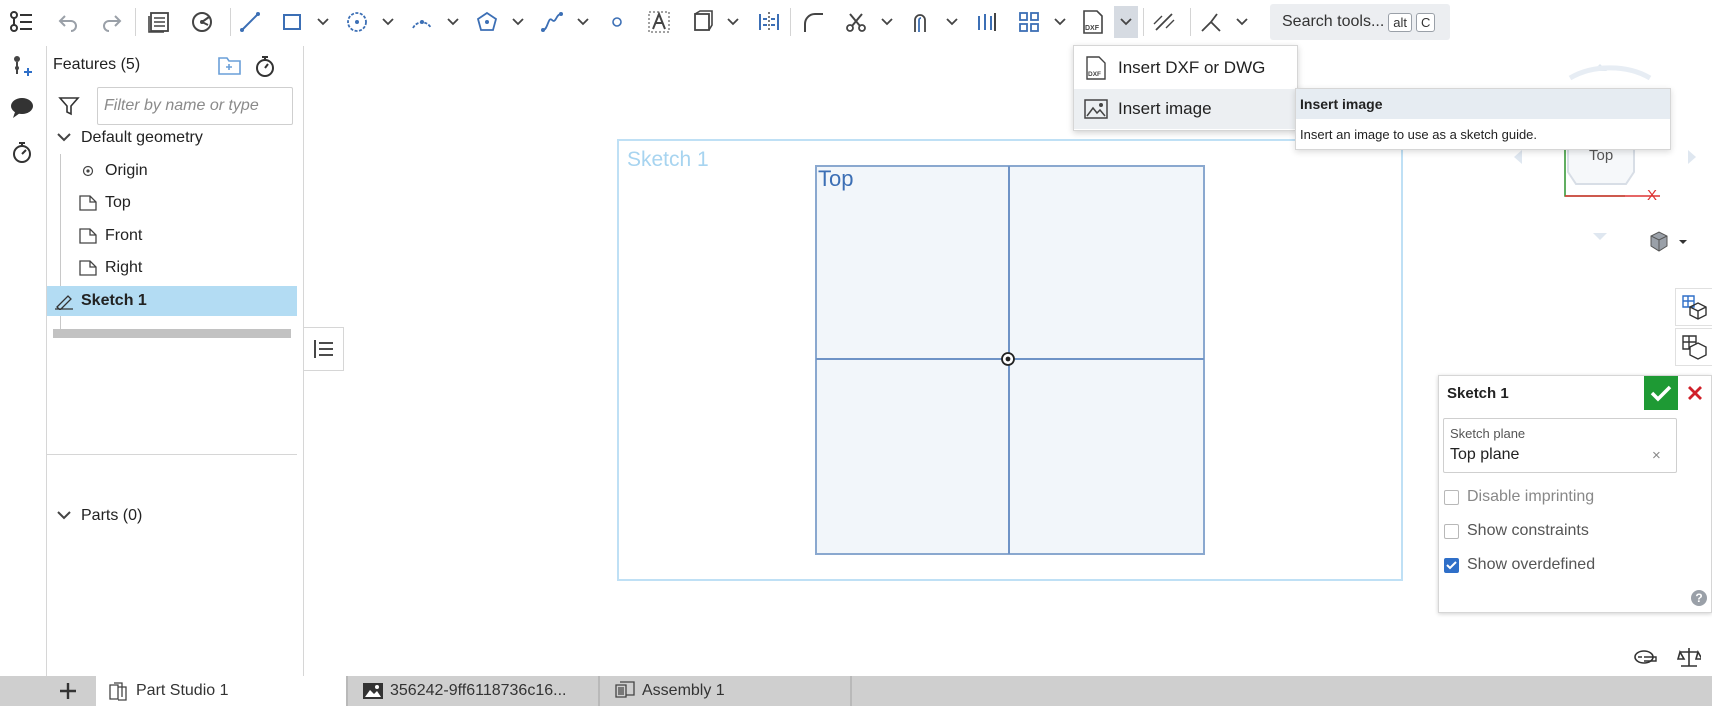 The height and width of the screenshot is (706, 1712). Describe the element at coordinates (1211, 22) in the screenshot. I see `transform-icon` at that location.